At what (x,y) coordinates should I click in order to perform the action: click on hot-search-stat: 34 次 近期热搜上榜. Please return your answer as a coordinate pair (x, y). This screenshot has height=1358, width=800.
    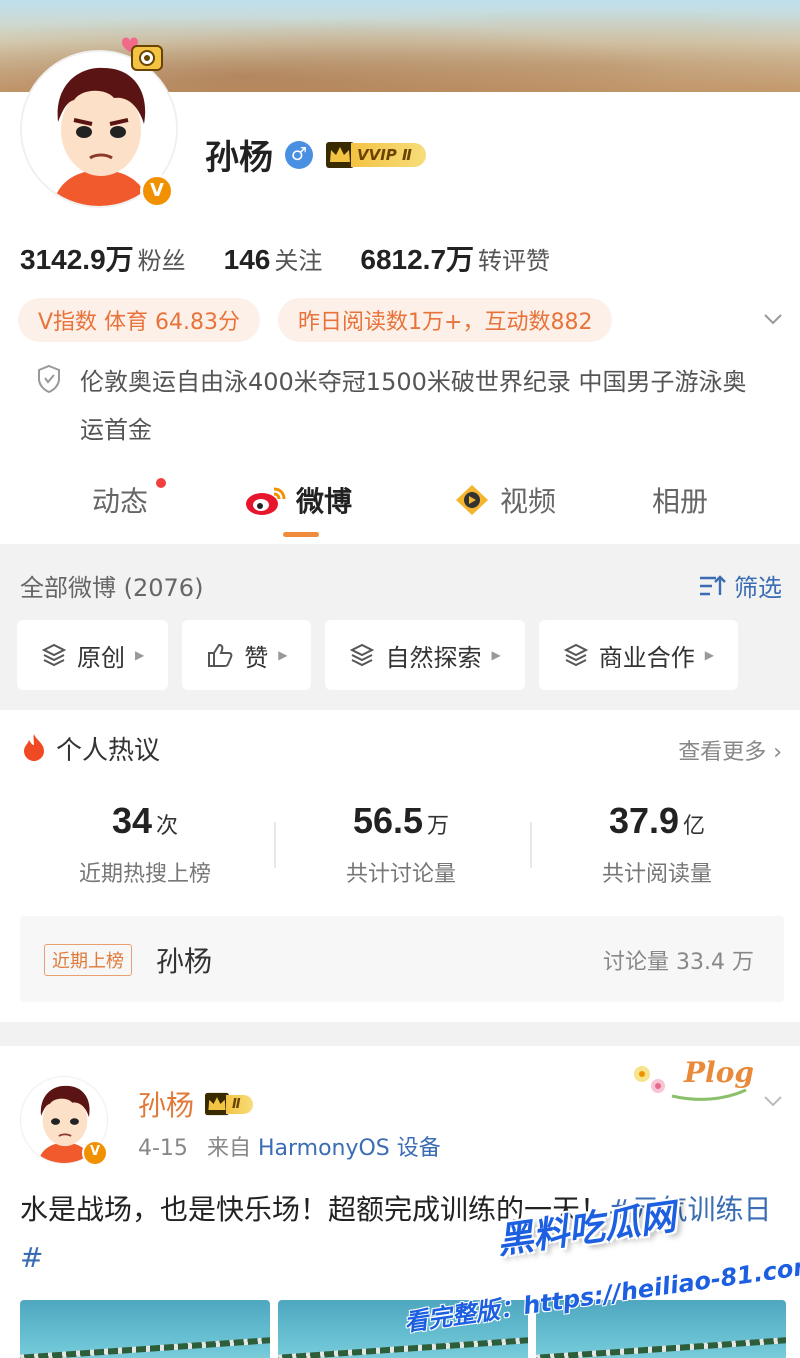
    Looking at the image, I should click on (145, 844).